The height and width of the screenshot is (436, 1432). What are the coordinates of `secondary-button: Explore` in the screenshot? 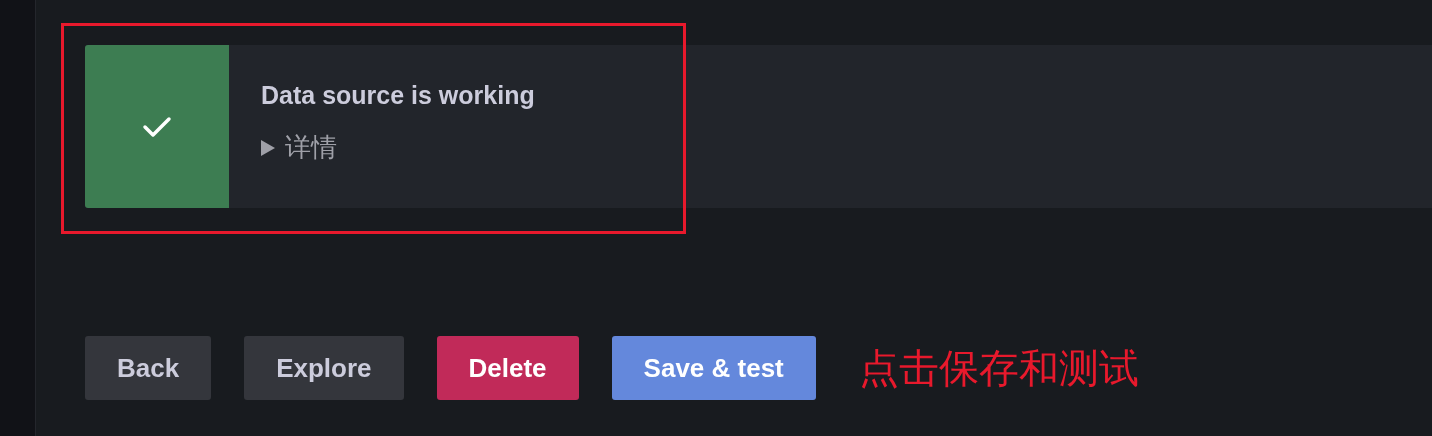 It's located at (324, 368).